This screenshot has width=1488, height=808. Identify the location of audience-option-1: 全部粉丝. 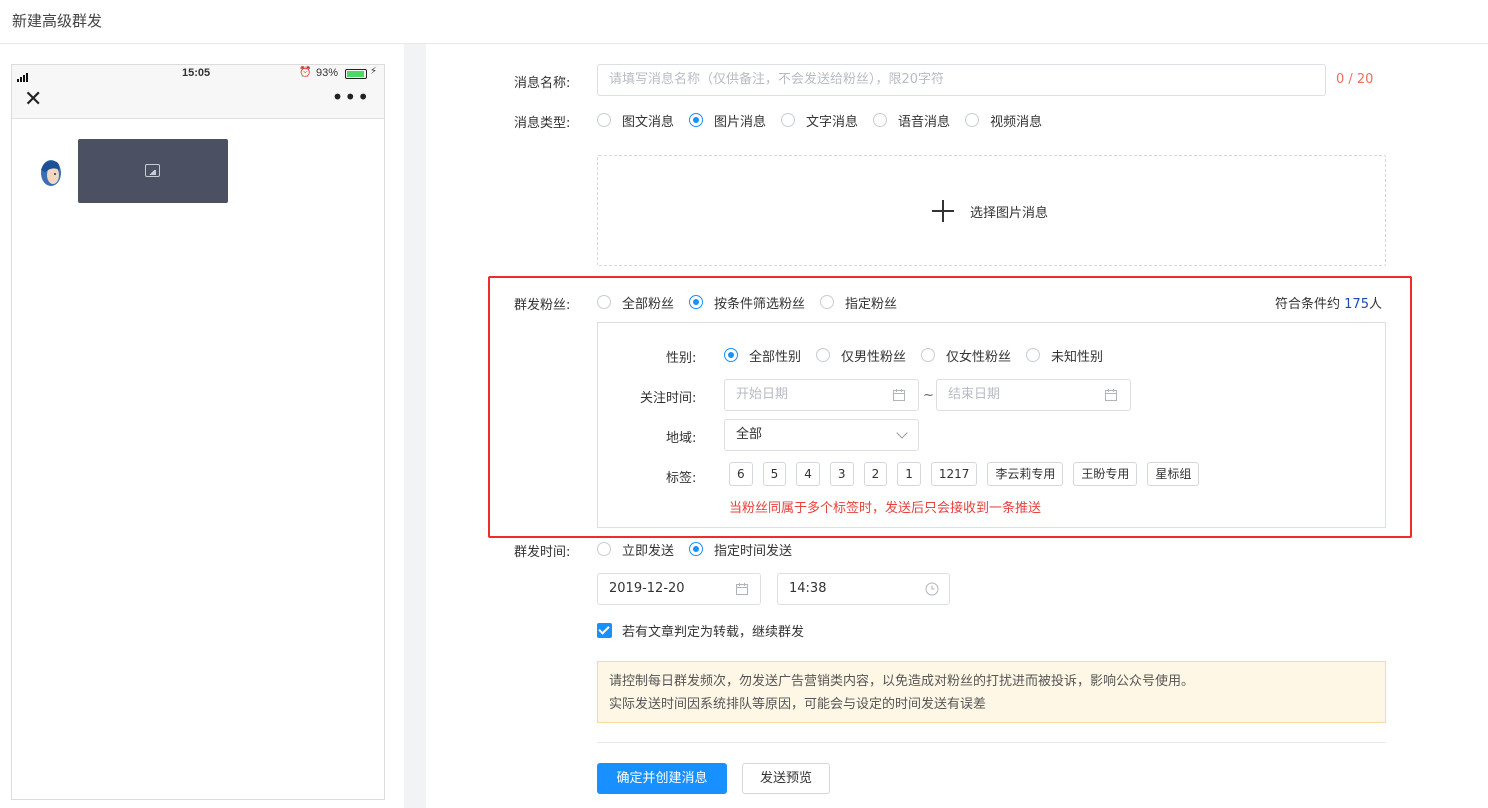
(635, 302).